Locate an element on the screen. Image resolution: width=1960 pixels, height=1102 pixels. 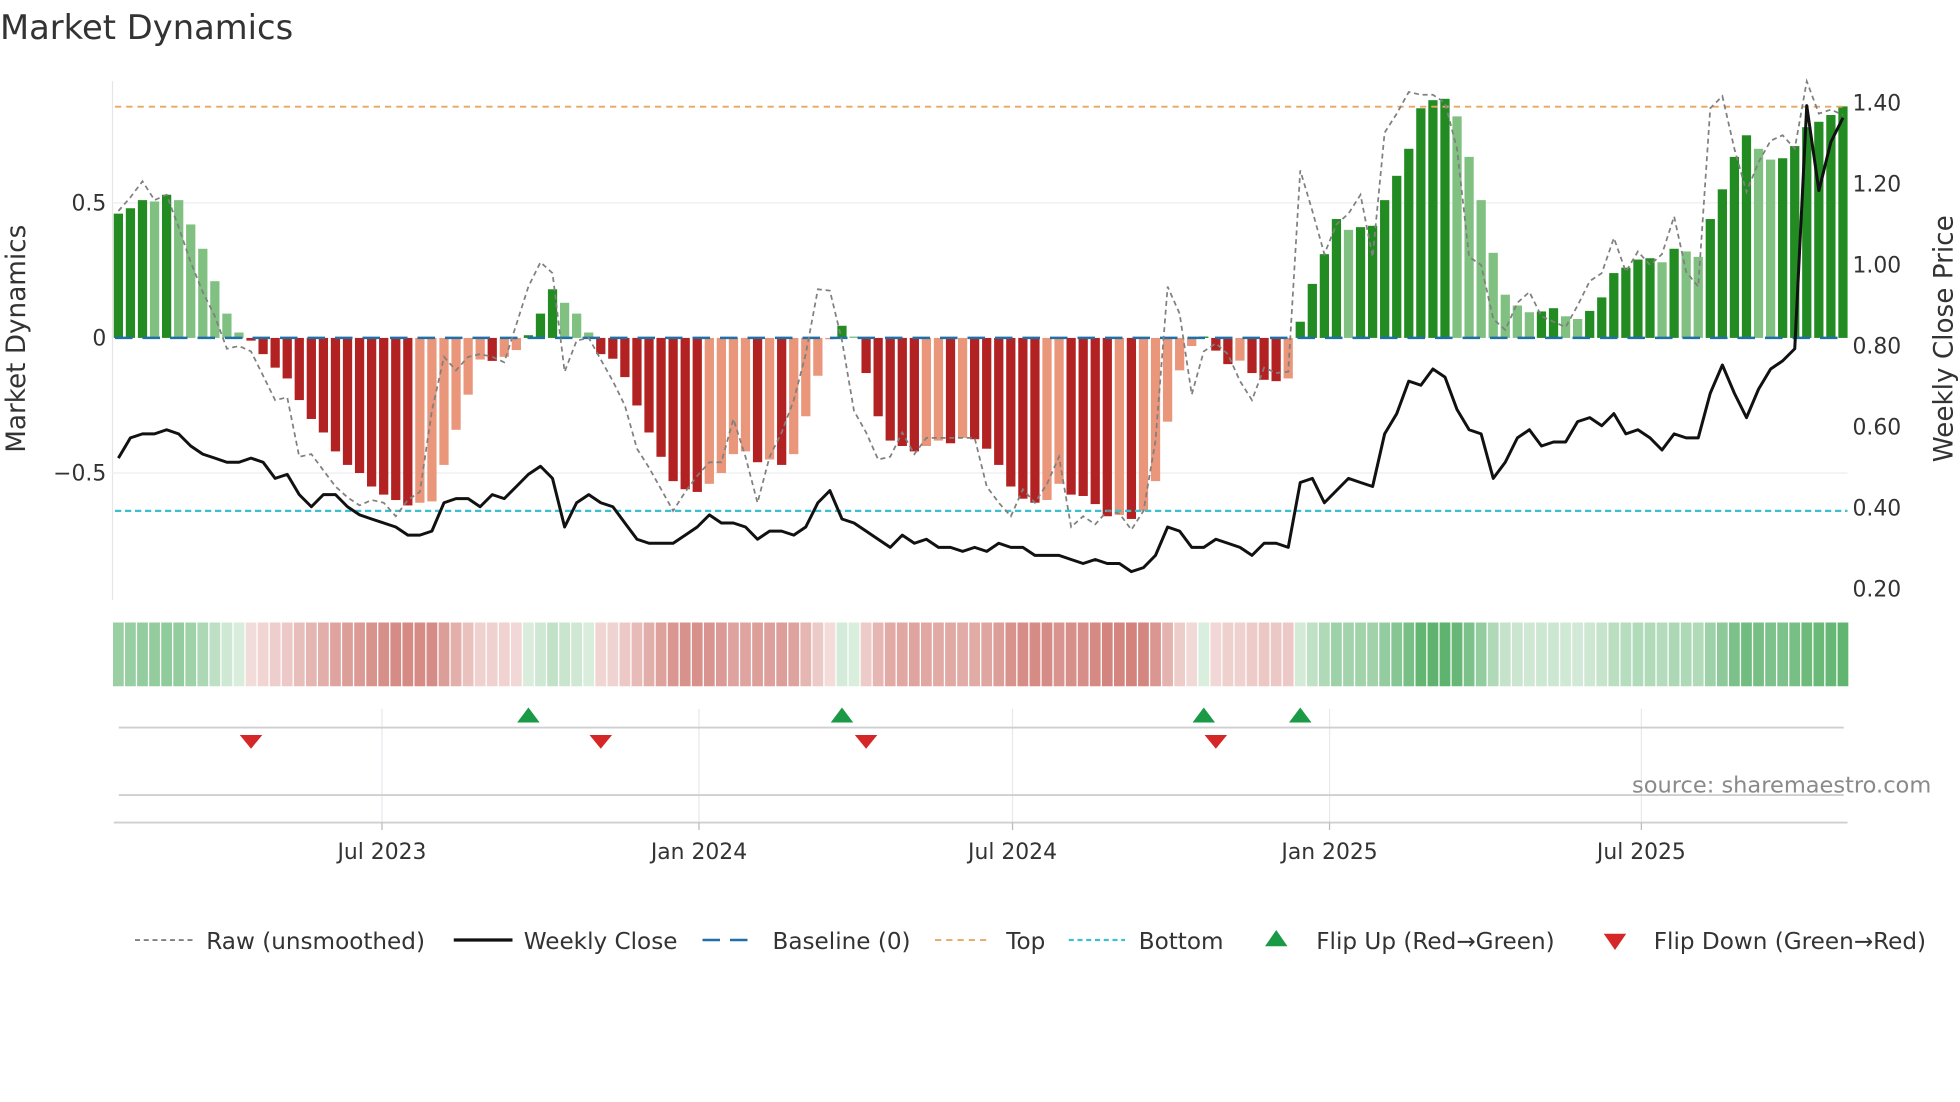
chart-title: Market Dynamics is located at coordinates (146, 27).